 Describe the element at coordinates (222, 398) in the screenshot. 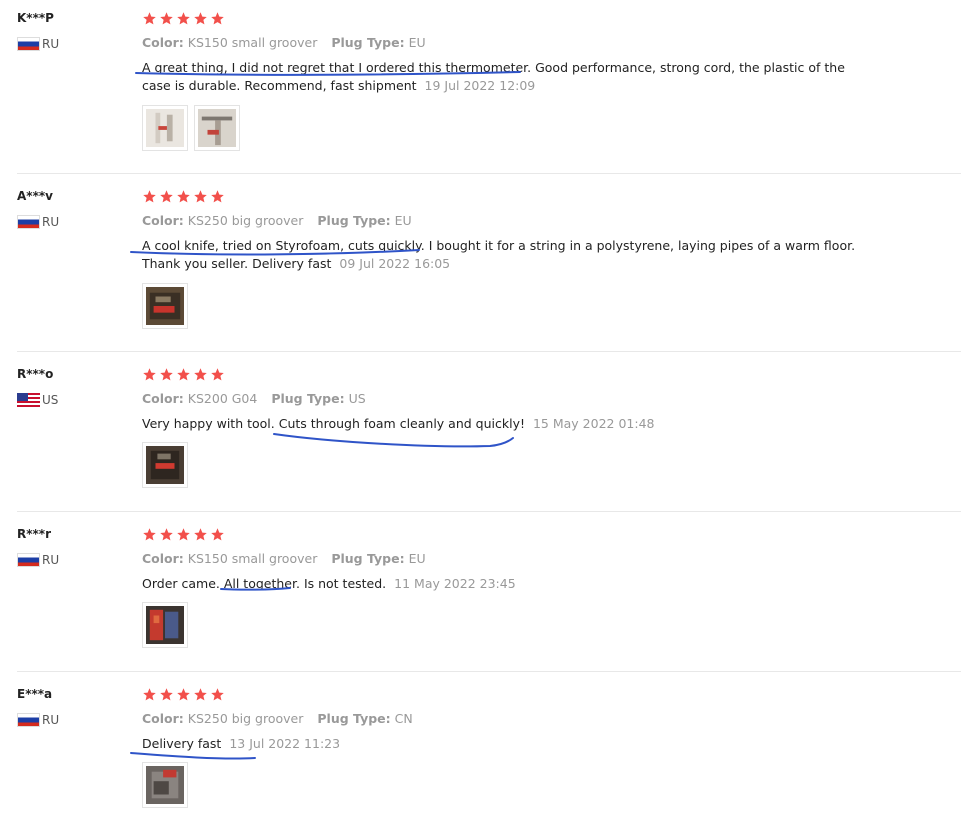

I see `color-value: KS200 G04` at that location.